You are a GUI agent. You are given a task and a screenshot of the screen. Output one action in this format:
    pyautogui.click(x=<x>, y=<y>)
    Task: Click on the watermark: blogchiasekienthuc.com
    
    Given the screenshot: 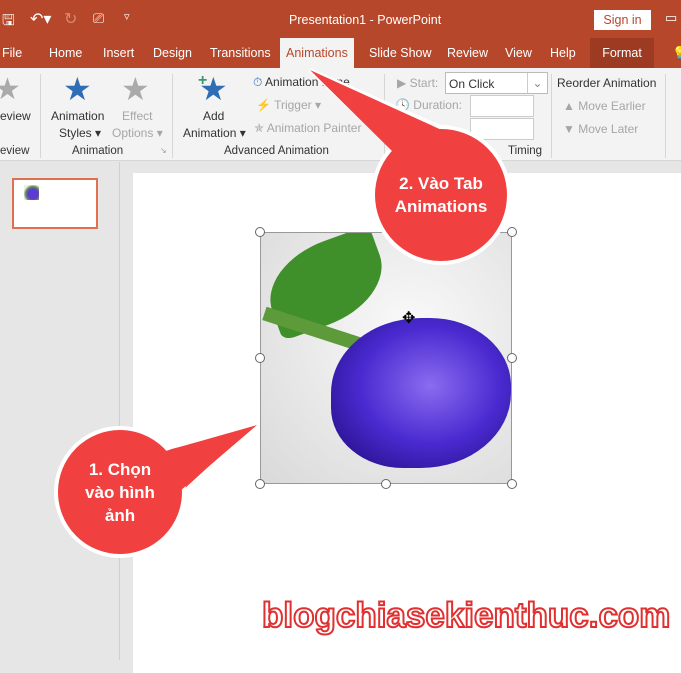 What is the action you would take?
    pyautogui.click(x=466, y=615)
    